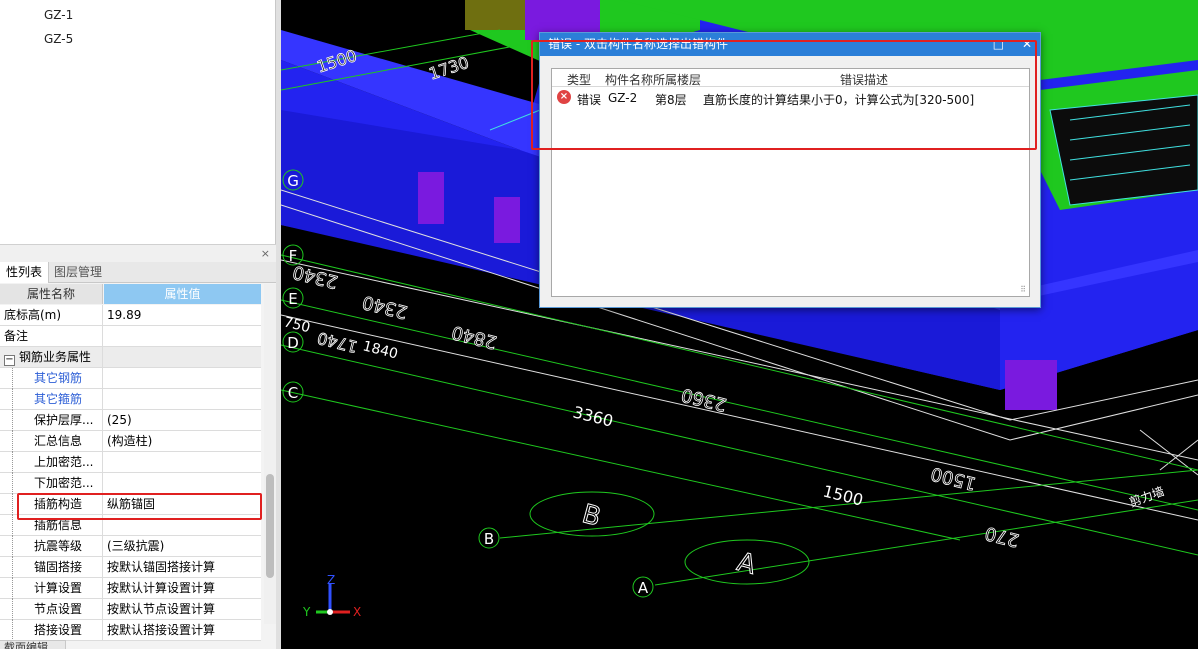  Describe the element at coordinates (292, 299) in the screenshot. I see `axis-label-text: E` at that location.